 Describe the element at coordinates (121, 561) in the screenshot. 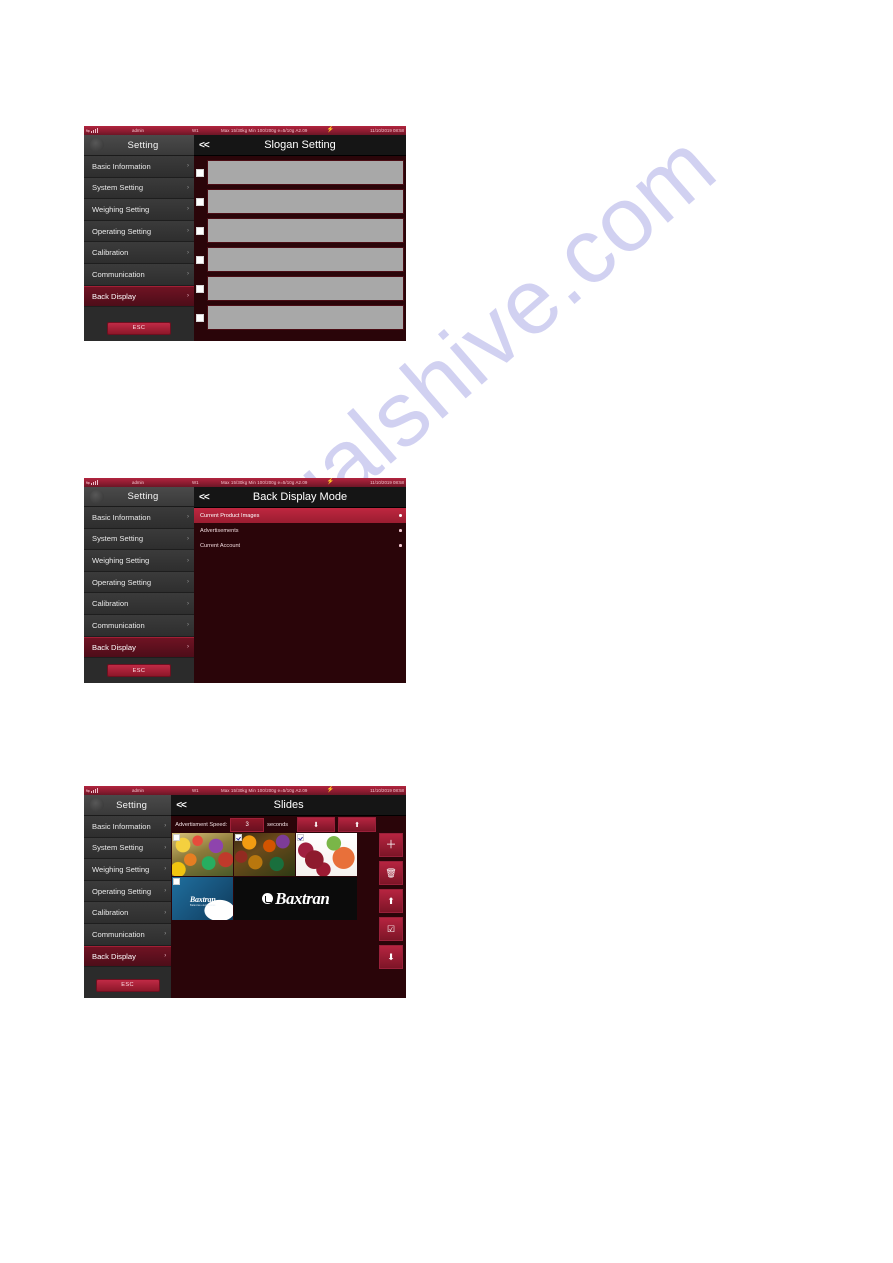

I see `sidebar-item-label: Weighing Setting` at that location.